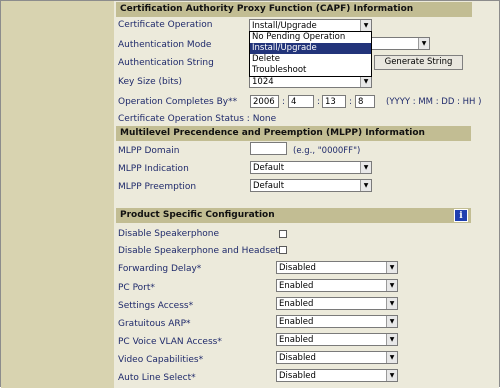 This screenshot has height=388, width=500. Describe the element at coordinates (327, 151) in the screenshot. I see `mlpp-domain-hint: (e.g., "0000FF")` at that location.